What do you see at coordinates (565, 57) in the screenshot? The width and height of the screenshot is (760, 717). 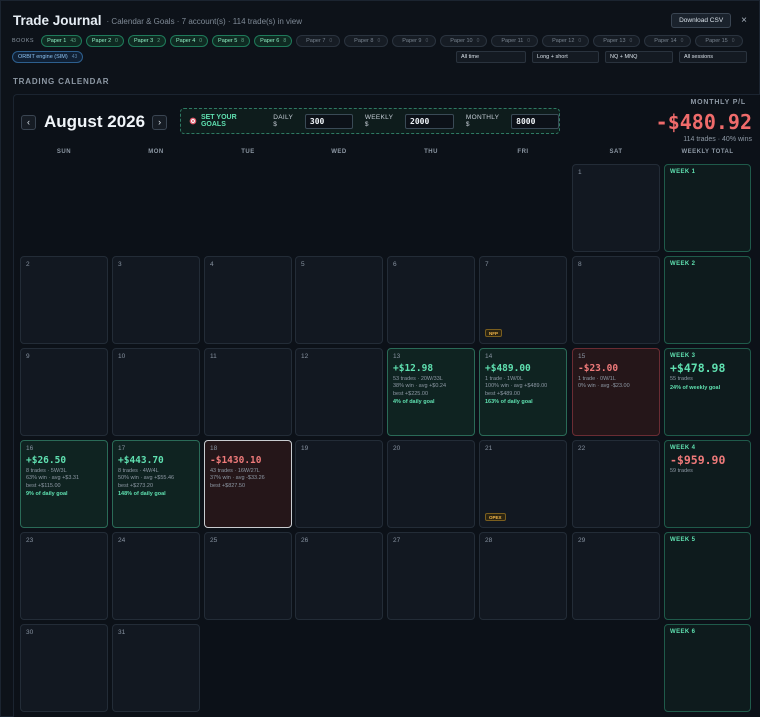 I see `filter-select: Long + short` at bounding box center [565, 57].